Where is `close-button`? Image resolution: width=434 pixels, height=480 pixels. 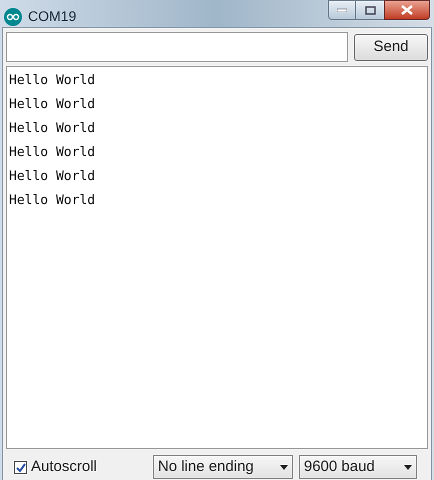 close-button is located at coordinates (407, 10).